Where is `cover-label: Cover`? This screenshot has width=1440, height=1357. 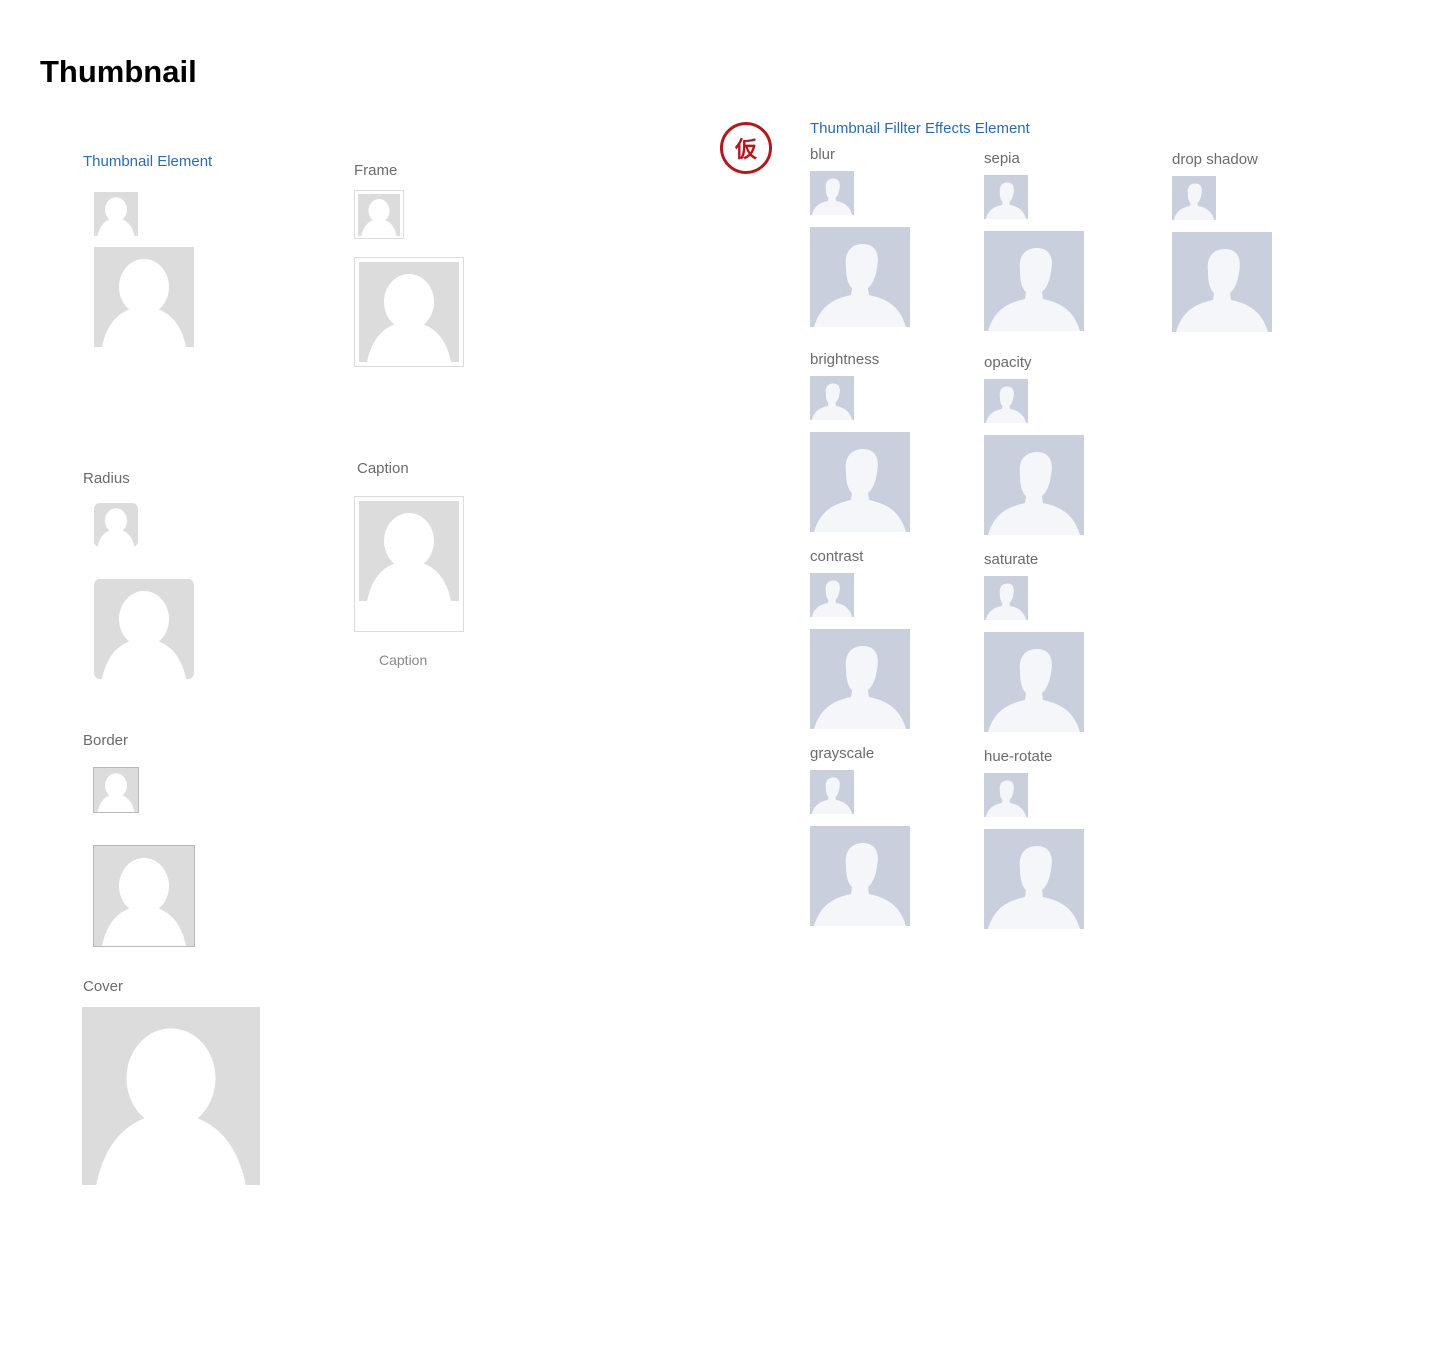
cover-label: Cover is located at coordinates (103, 986).